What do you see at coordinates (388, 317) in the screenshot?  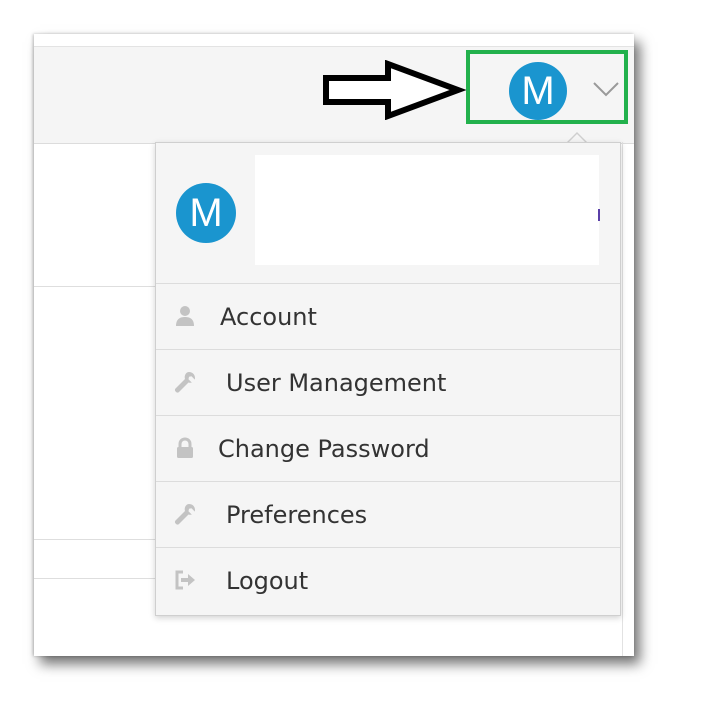 I see `menu-item-account: Account` at bounding box center [388, 317].